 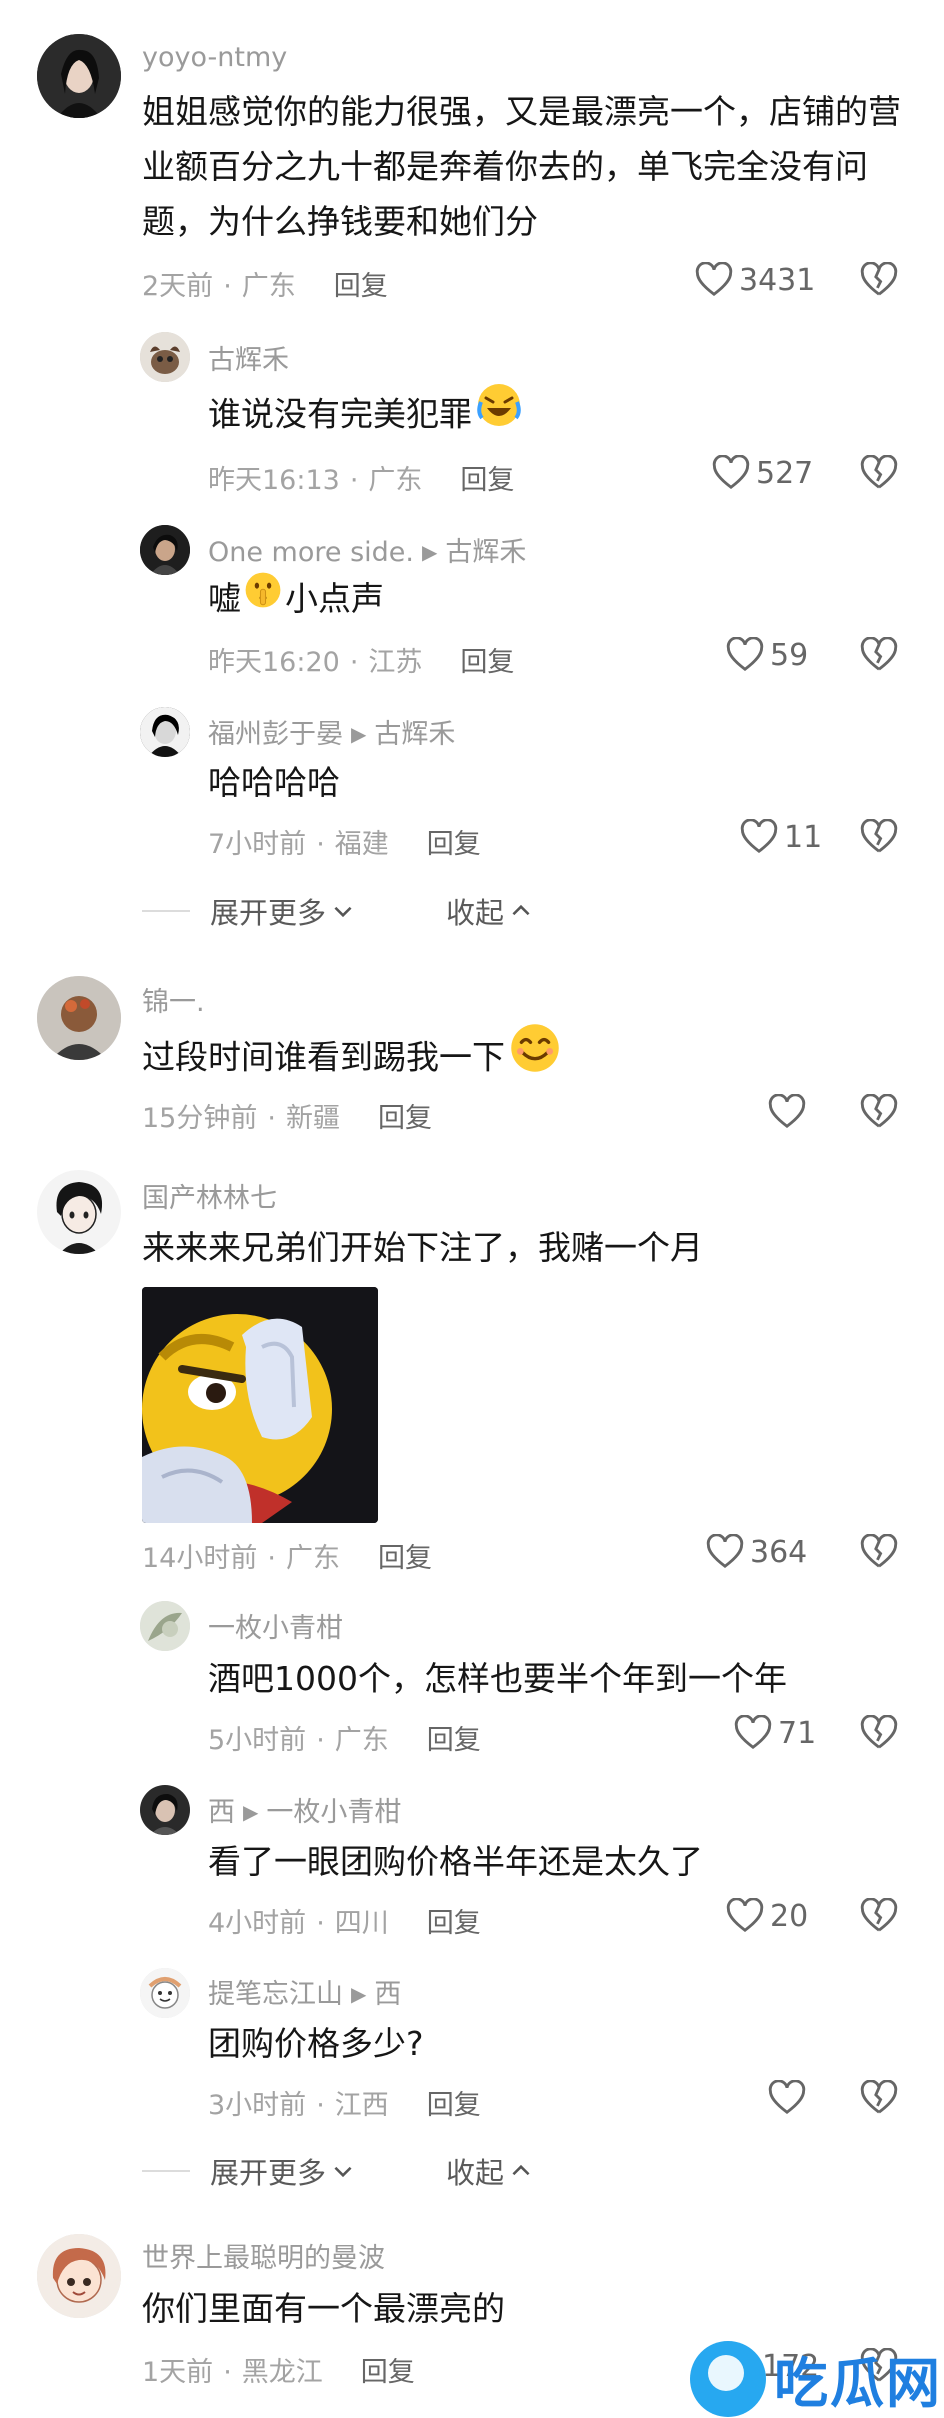 What do you see at coordinates (361, 2105) in the screenshot?
I see `comment-region: 江西` at bounding box center [361, 2105].